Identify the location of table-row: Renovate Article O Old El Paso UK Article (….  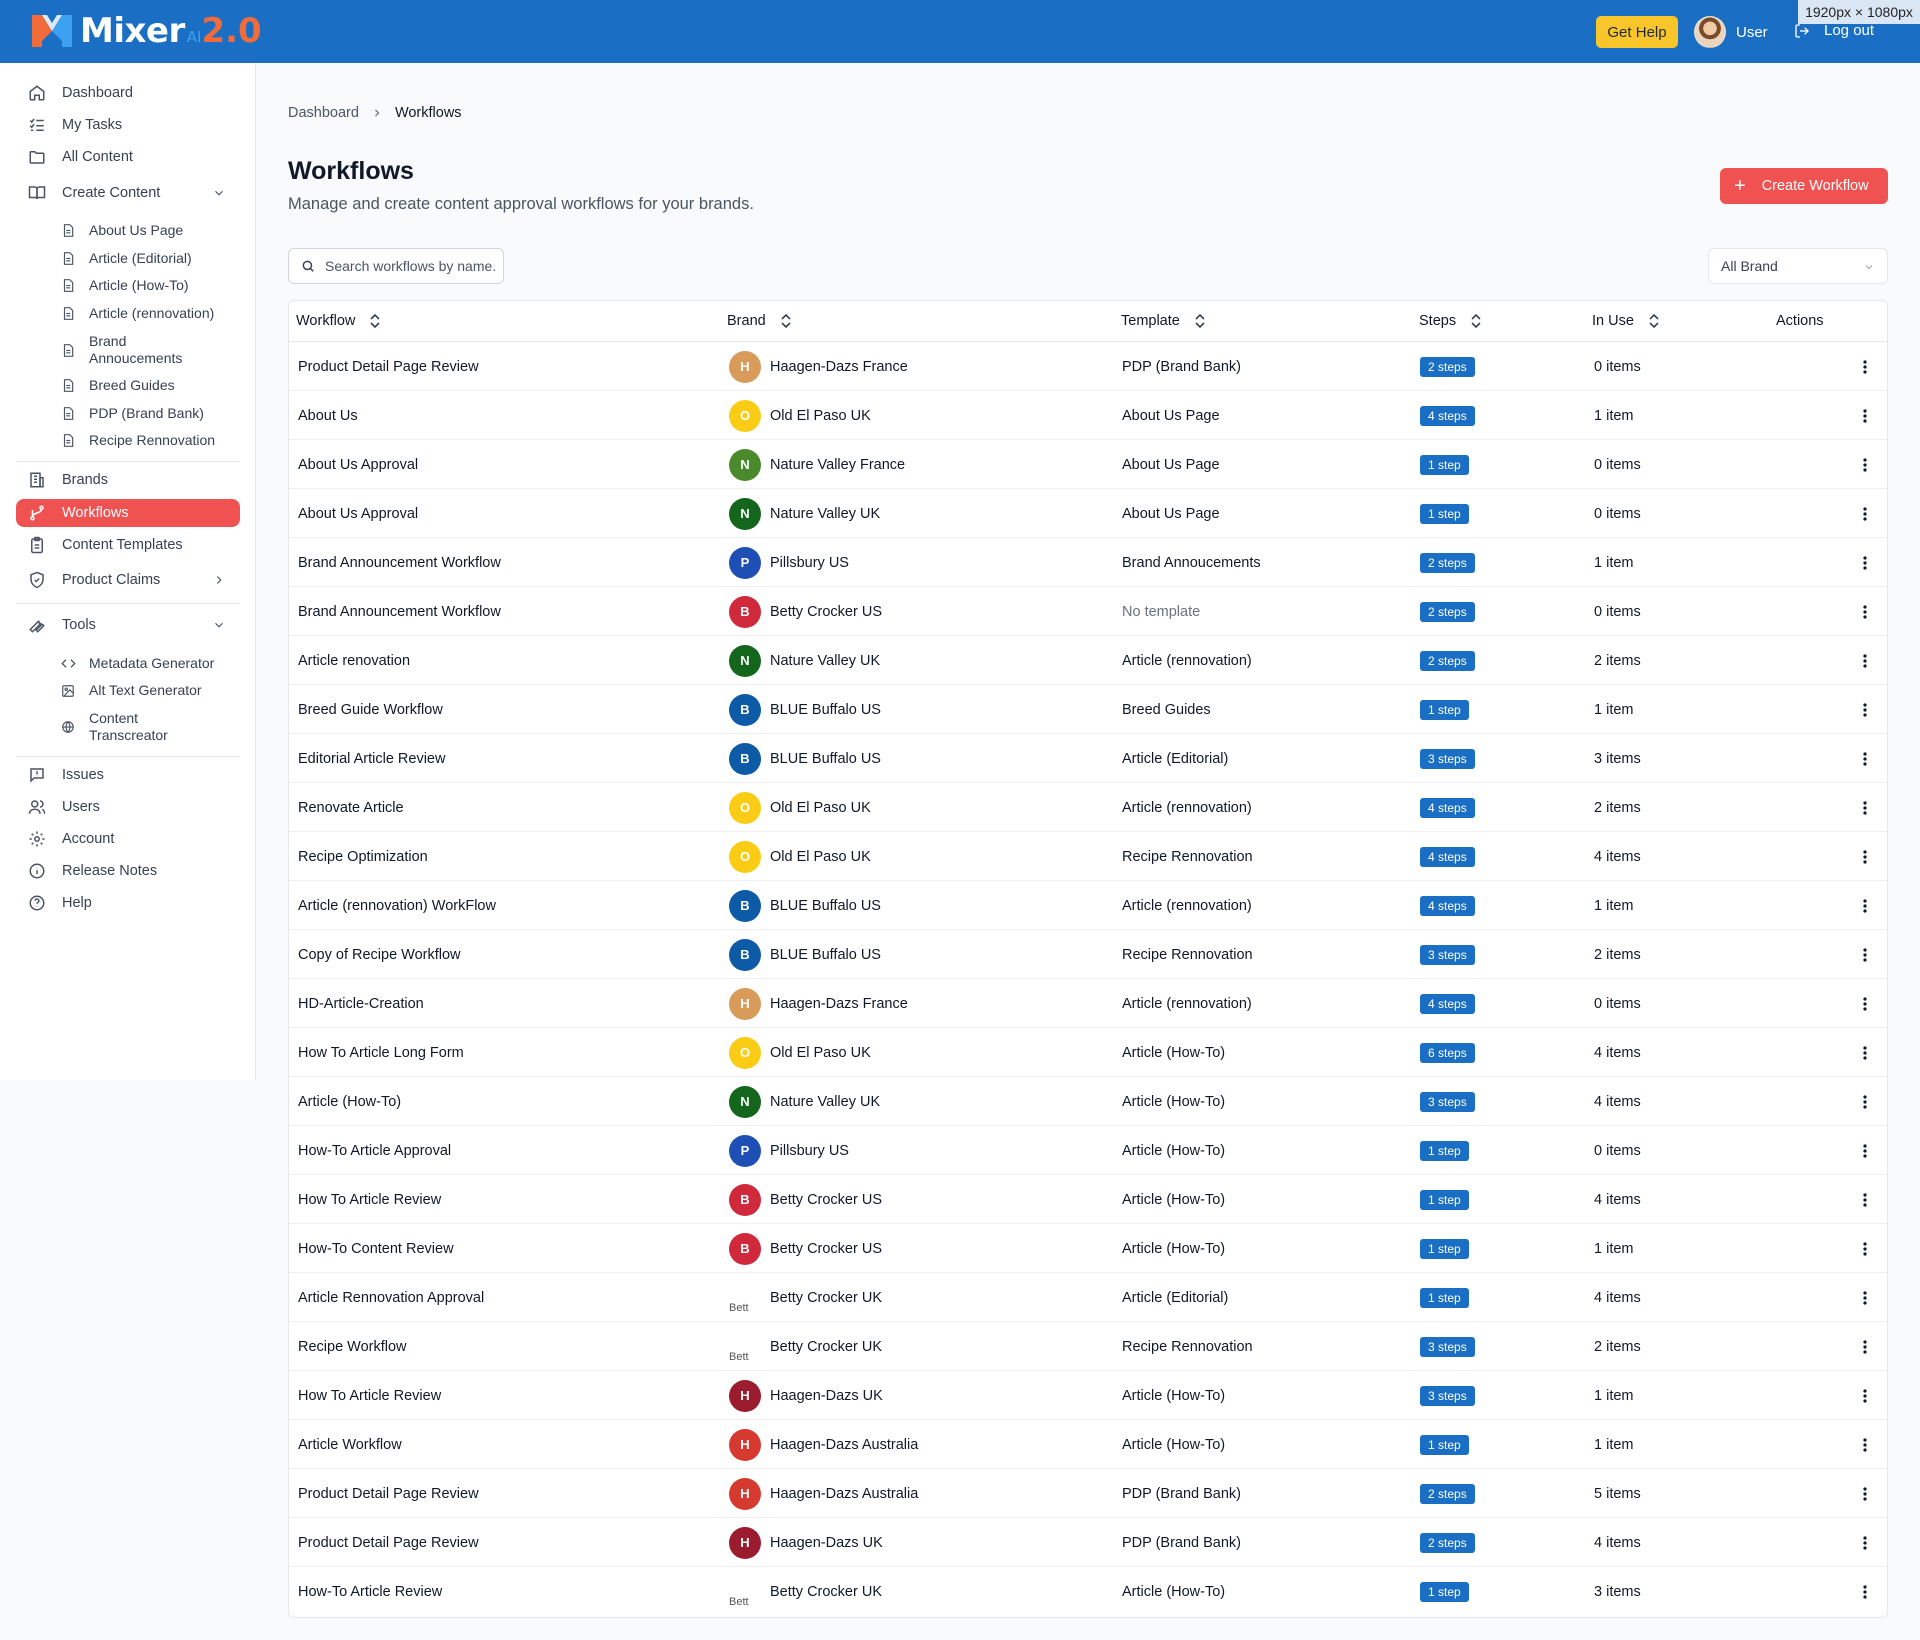
(1088, 807).